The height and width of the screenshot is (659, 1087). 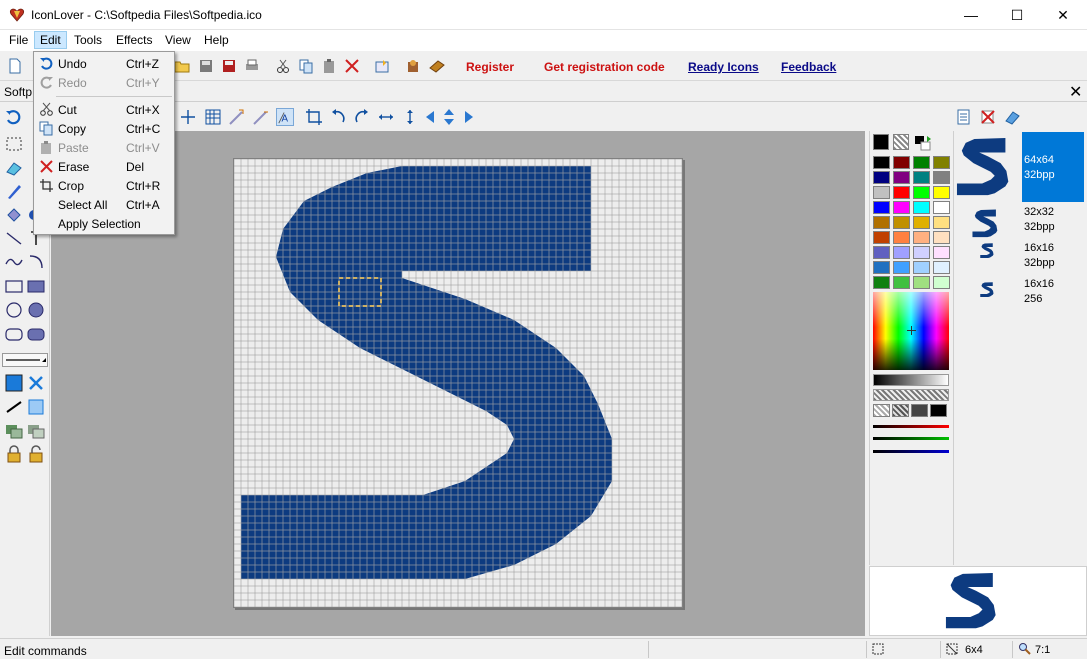 What do you see at coordinates (104, 185) in the screenshot?
I see `menu-item-crop: Crop Ctrl+R` at bounding box center [104, 185].